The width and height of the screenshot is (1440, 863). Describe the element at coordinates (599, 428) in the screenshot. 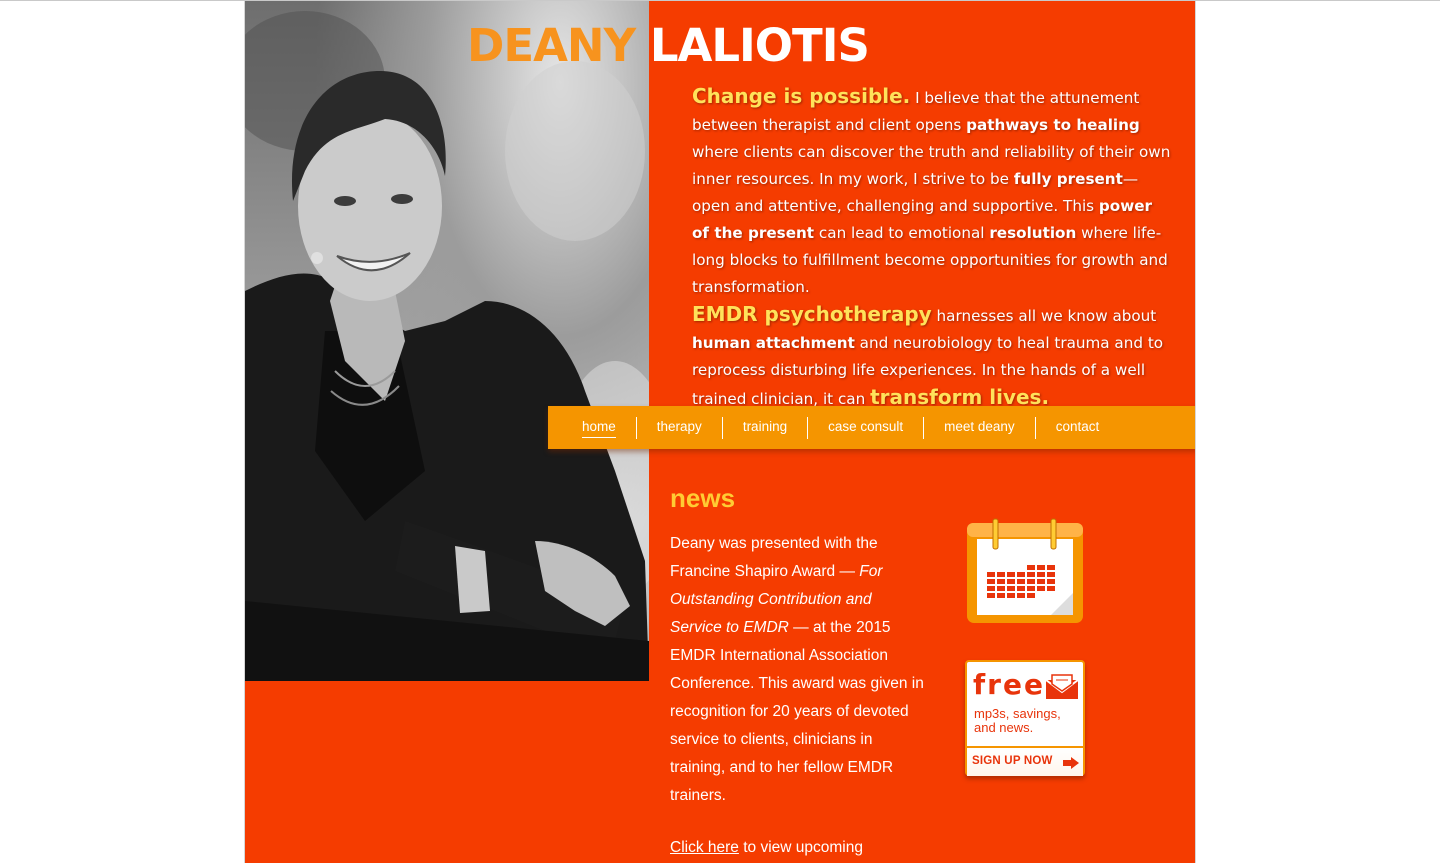

I see `nav-item-label: home` at that location.